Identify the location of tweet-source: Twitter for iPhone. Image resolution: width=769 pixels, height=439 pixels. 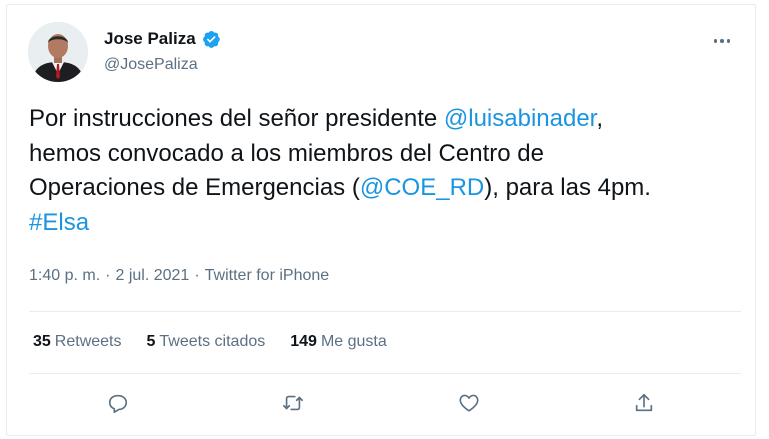
(267, 276).